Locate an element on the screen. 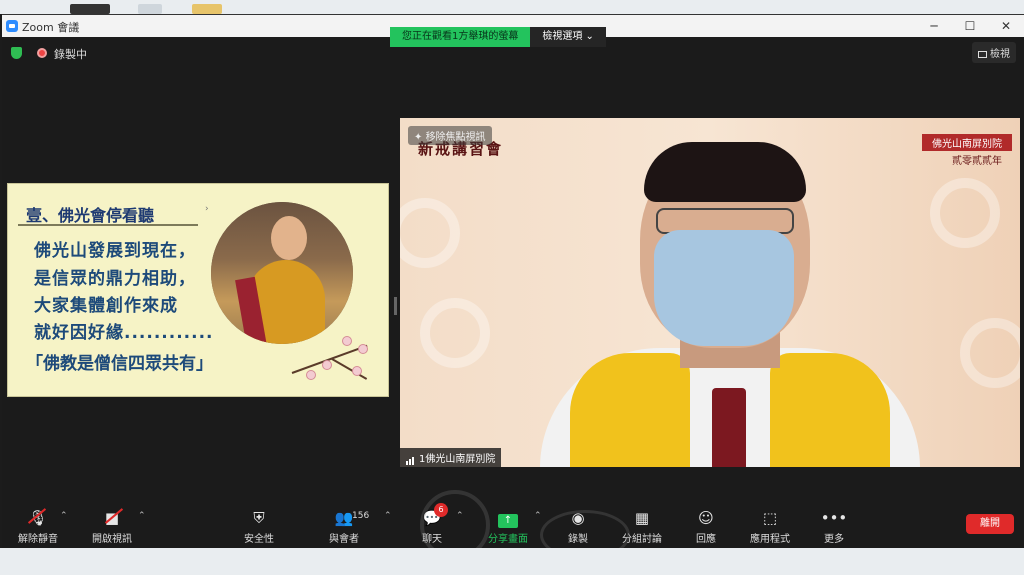 The image size is (1024, 575). temple-banner: 佛光山南屏別院 is located at coordinates (967, 142).